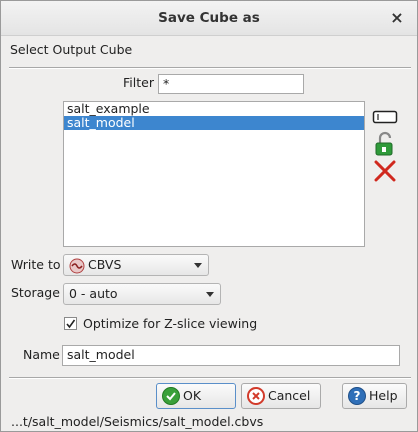 The image size is (418, 432). Describe the element at coordinates (138, 82) in the screenshot. I see `filter-label: Filter` at that location.